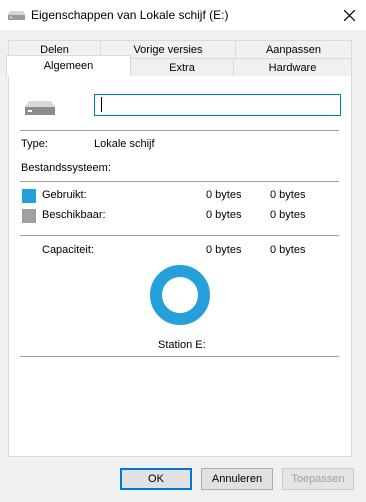 The image size is (366, 502). Describe the element at coordinates (237, 479) in the screenshot. I see `cancel-button: Annuleren` at that location.